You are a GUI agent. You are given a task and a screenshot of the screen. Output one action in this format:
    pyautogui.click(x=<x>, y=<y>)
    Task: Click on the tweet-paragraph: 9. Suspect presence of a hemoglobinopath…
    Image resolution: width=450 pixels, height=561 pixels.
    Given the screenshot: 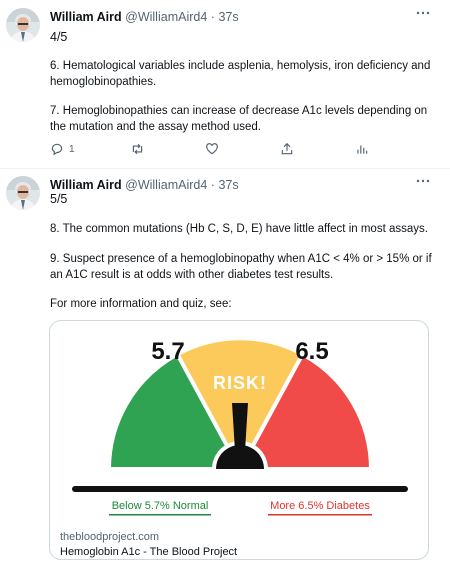 What is the action you would take?
    pyautogui.click(x=241, y=267)
    